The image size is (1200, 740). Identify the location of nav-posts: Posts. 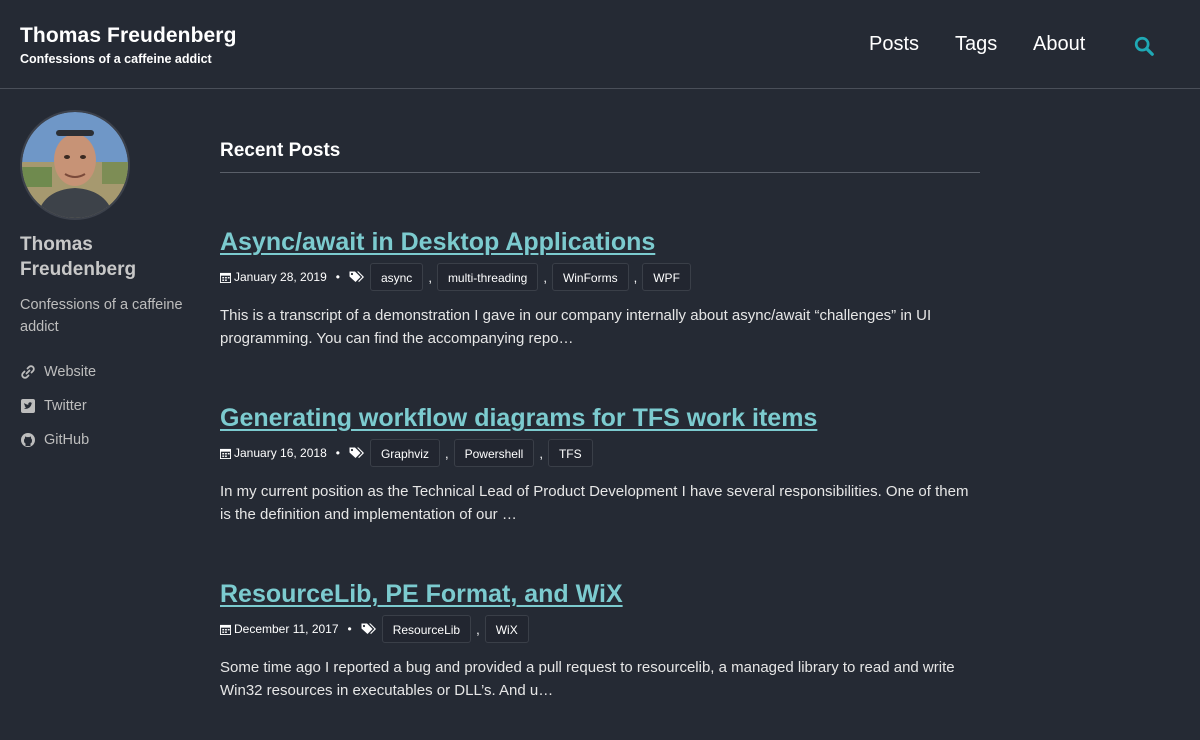
(894, 44).